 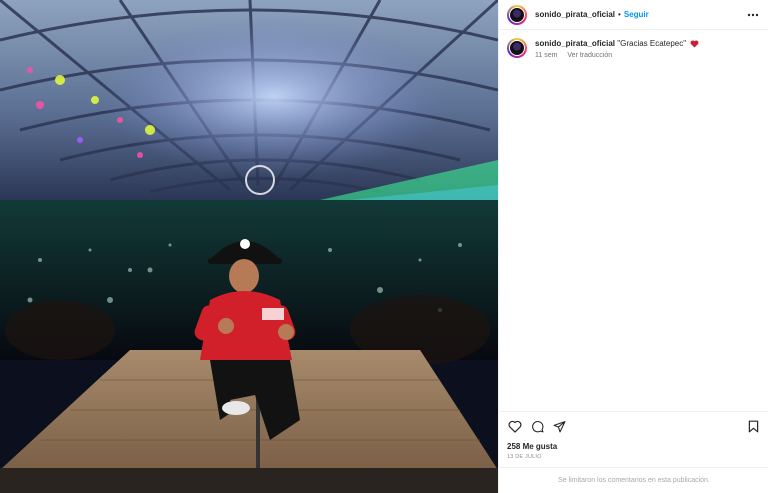 What do you see at coordinates (634, 446) in the screenshot?
I see `likes-count: 258 Me gusta` at bounding box center [634, 446].